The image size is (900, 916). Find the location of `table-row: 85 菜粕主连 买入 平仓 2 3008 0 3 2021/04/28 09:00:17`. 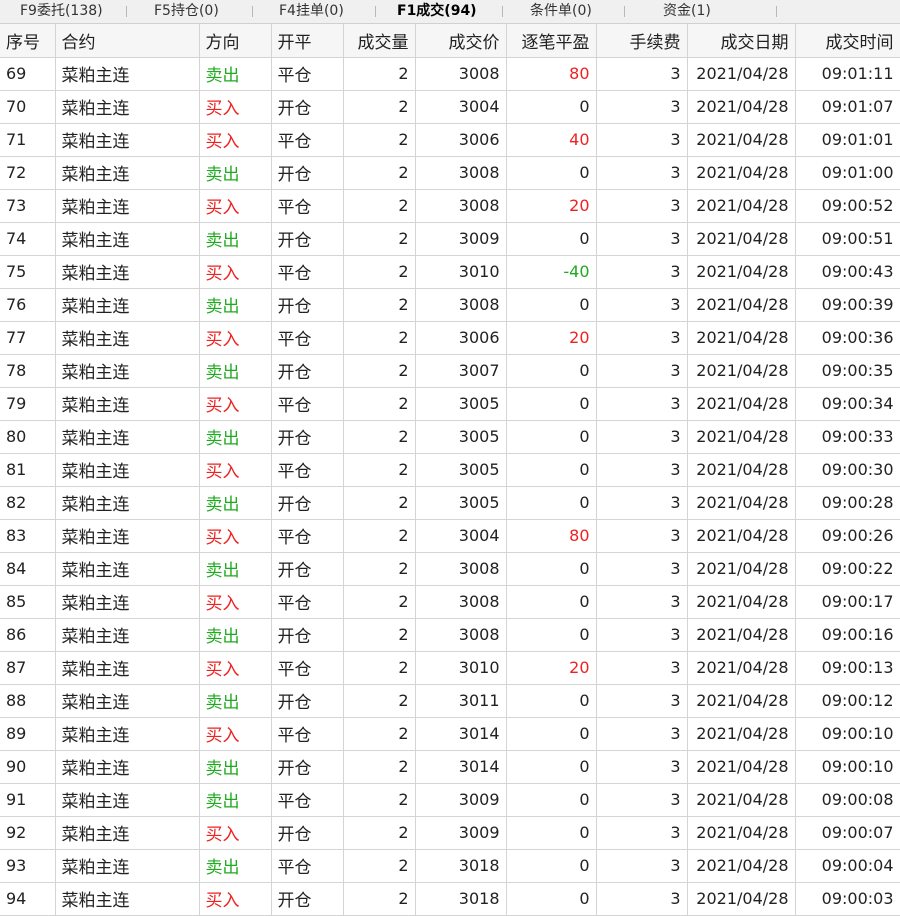

table-row: 85 菜粕主连 买入 平仓 2 3008 0 3 2021/04/28 09:00:17 is located at coordinates (450, 602).